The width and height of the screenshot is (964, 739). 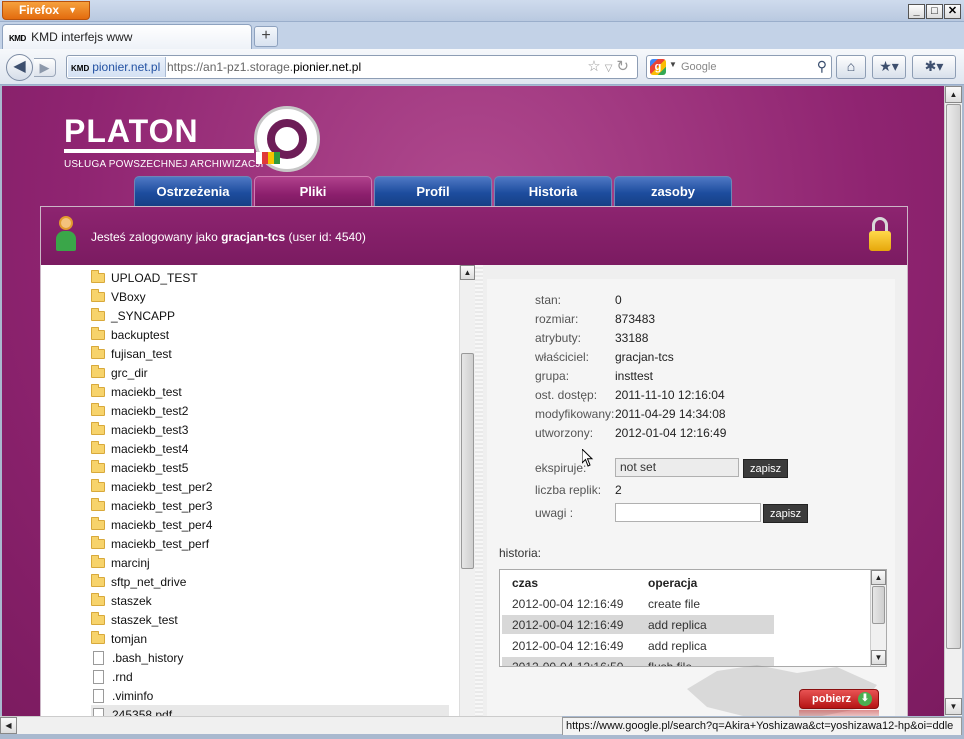 What do you see at coordinates (127, 36) in the screenshot?
I see `browser-tab: KMD KMD interfejs www` at bounding box center [127, 36].